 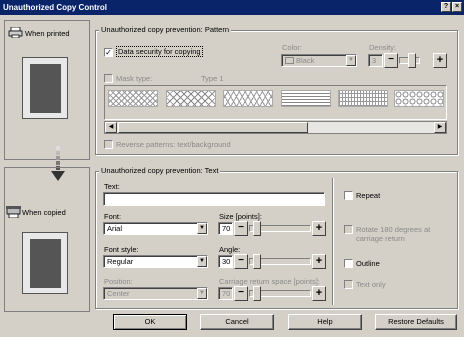 What do you see at coordinates (257, 261) in the screenshot?
I see `angle-slider-thumb` at bounding box center [257, 261].